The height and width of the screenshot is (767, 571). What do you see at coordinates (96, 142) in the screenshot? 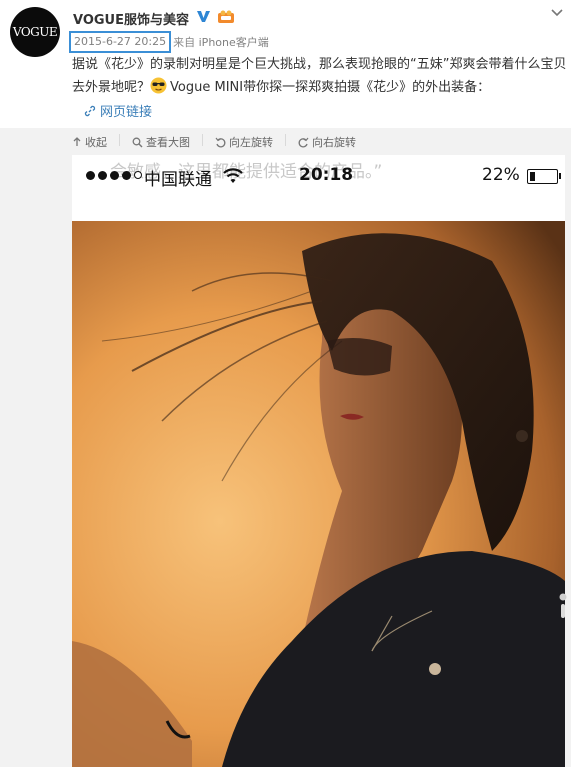
I see `collapse-label: 收起` at bounding box center [96, 142].